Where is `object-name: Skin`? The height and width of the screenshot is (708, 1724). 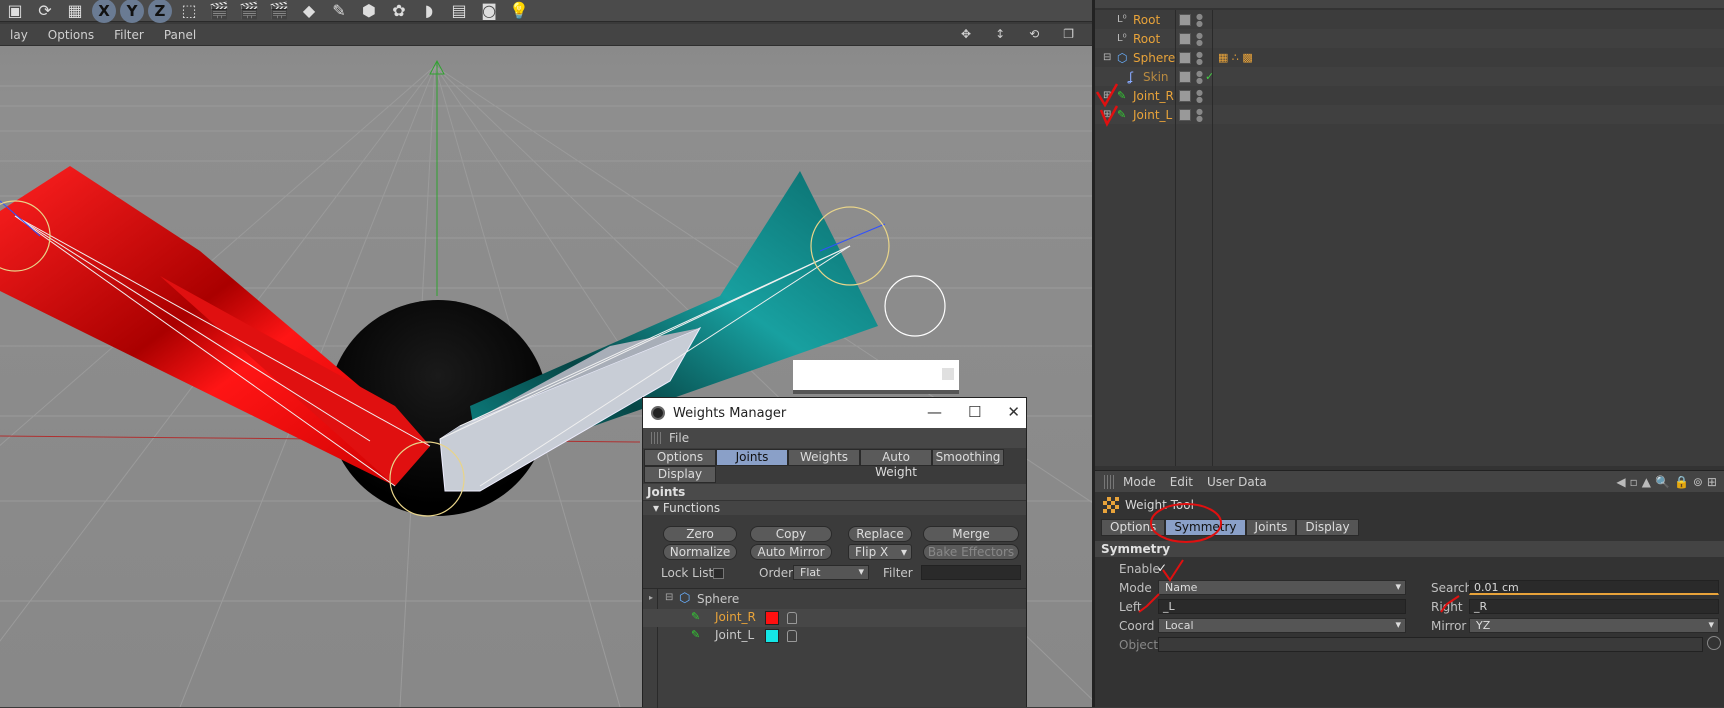 object-name: Skin is located at coordinates (1156, 77).